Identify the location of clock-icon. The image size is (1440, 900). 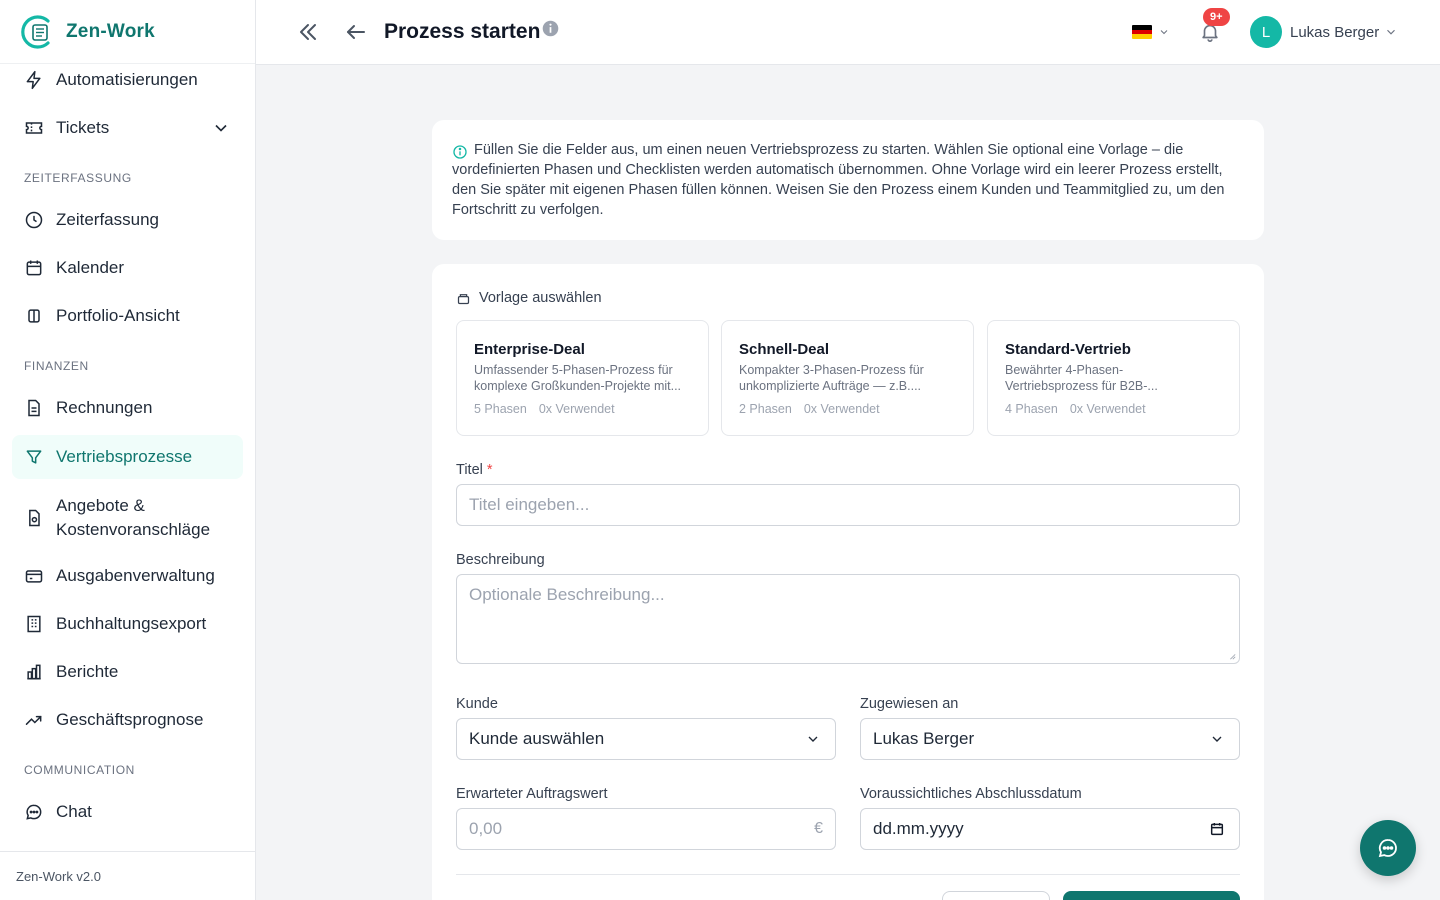
(34, 220).